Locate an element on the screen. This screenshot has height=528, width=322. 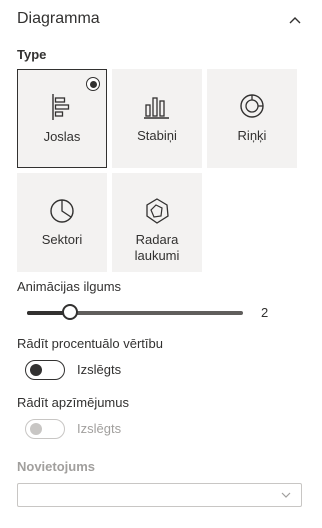
tile-label: Riņķi is located at coordinates (252, 135).